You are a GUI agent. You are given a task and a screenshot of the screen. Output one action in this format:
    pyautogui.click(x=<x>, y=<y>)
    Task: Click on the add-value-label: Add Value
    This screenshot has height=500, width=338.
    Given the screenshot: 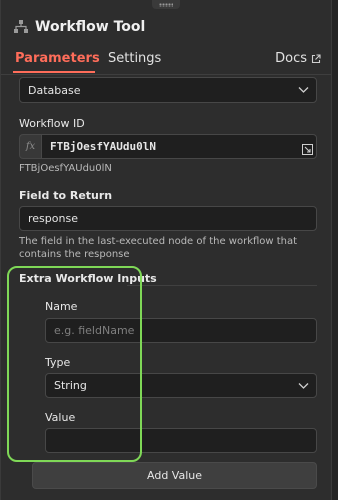 What is the action you would take?
    pyautogui.click(x=174, y=475)
    